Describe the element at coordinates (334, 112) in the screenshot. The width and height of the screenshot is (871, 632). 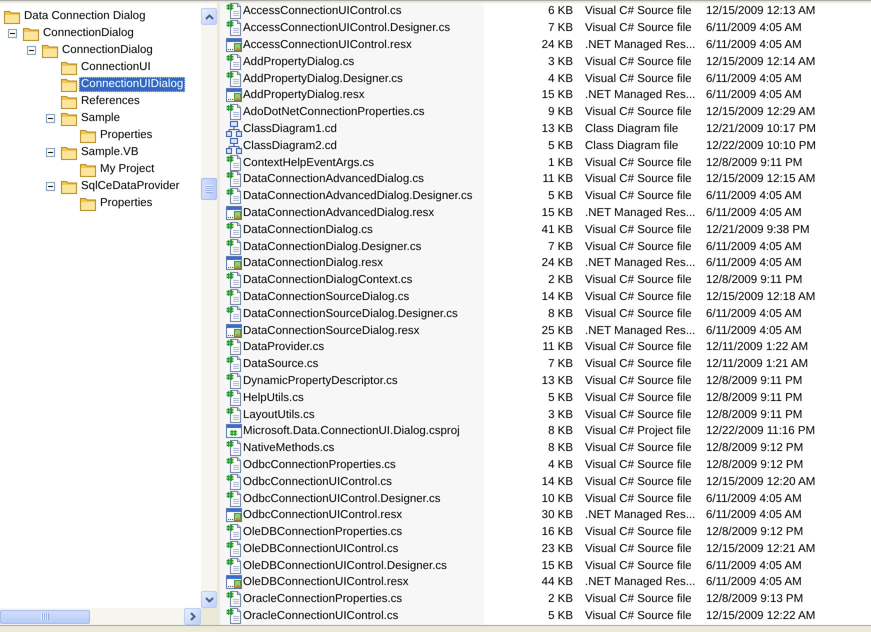
I see `file-name: AdoDotNetConnectionProperties.cs` at that location.